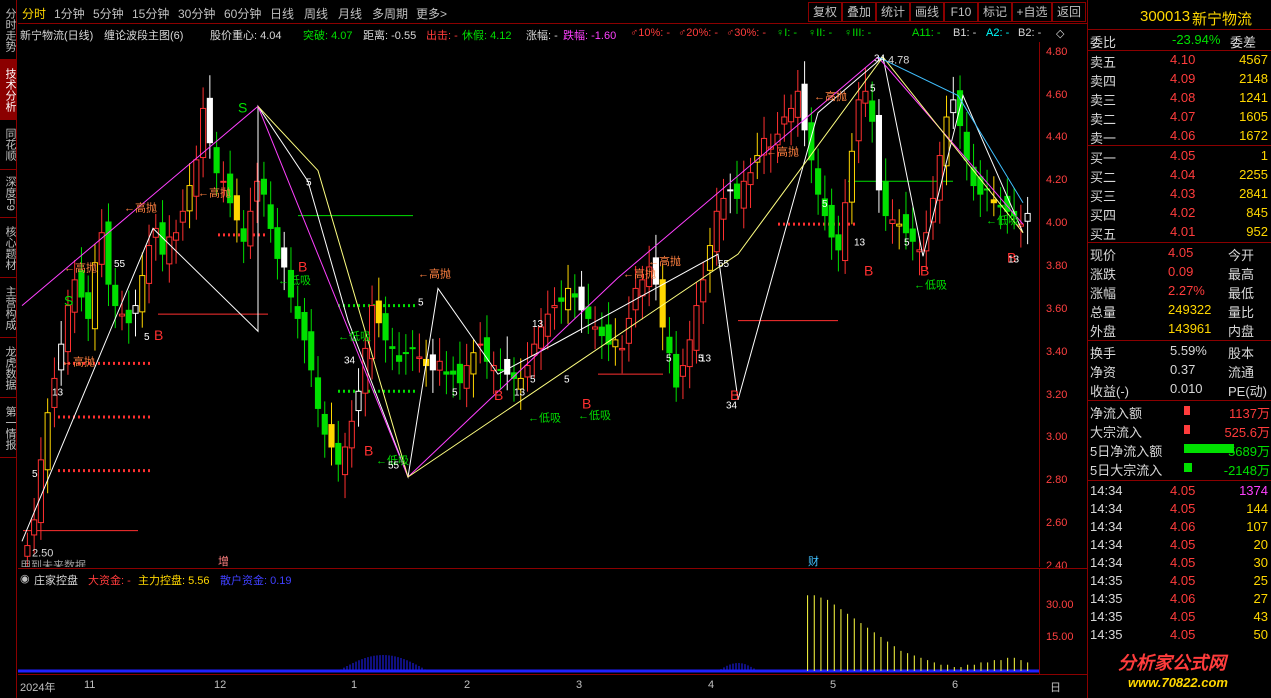  Describe the element at coordinates (150, 13) in the screenshot. I see `period-15min: 15分钟` at that location.